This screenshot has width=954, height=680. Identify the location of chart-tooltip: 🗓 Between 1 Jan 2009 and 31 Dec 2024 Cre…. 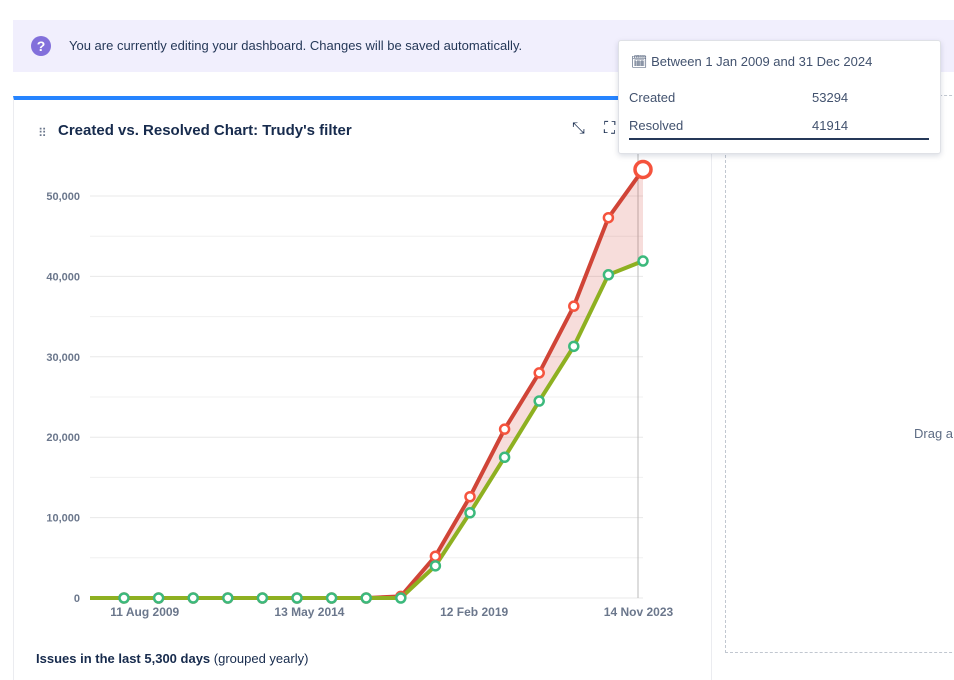
(779, 97).